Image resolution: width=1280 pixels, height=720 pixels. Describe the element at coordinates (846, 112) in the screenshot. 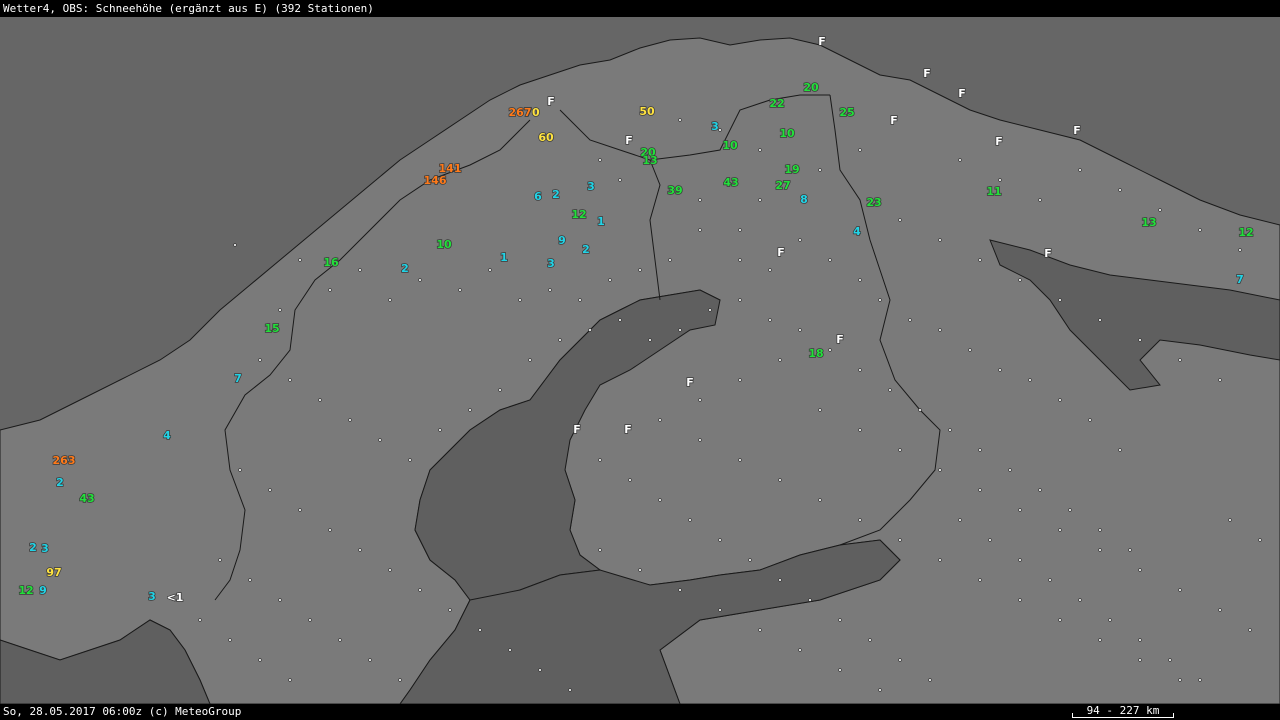

I see `snow-depth-label: 25` at that location.